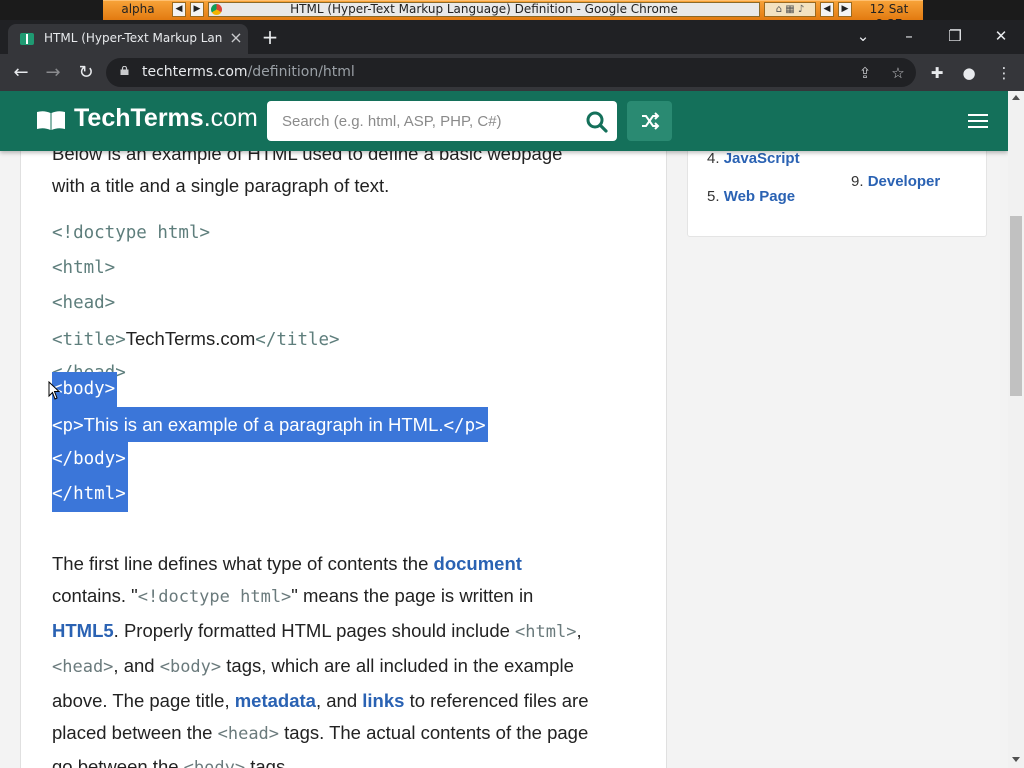  I want to click on next-workspace-icon: ▶, so click(197, 9).